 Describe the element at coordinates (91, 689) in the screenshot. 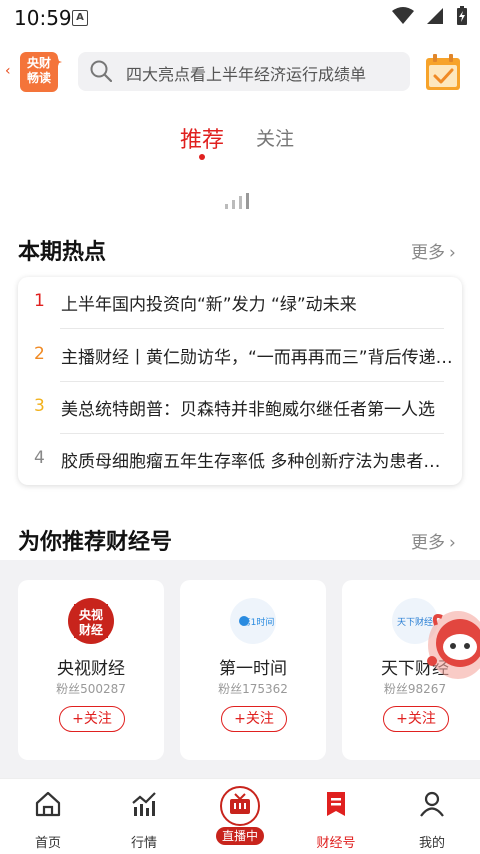

I see `account-fans: 粉丝500287` at that location.